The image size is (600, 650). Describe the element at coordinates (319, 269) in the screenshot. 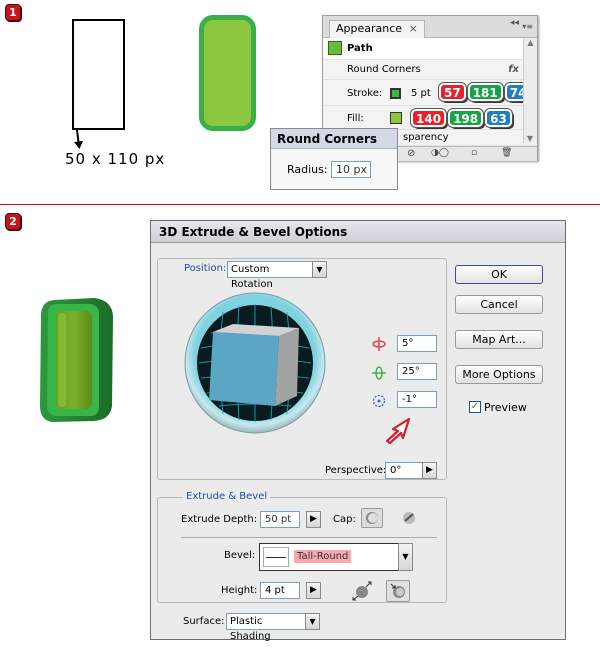

I see `position-dropdown-icon: ▼` at that location.